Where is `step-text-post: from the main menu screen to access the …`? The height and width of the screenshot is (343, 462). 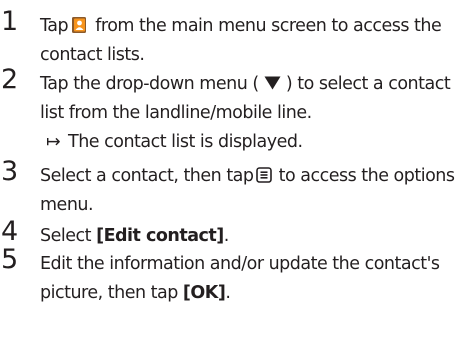
step-text-post: from the main menu screen to access the … is located at coordinates (241, 40).